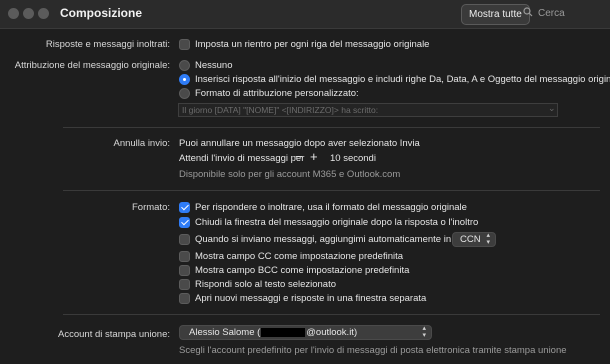 This screenshot has height=364, width=610. What do you see at coordinates (332, 332) in the screenshot?
I see `merge-account-suffix: @outlook.it)` at bounding box center [332, 332].